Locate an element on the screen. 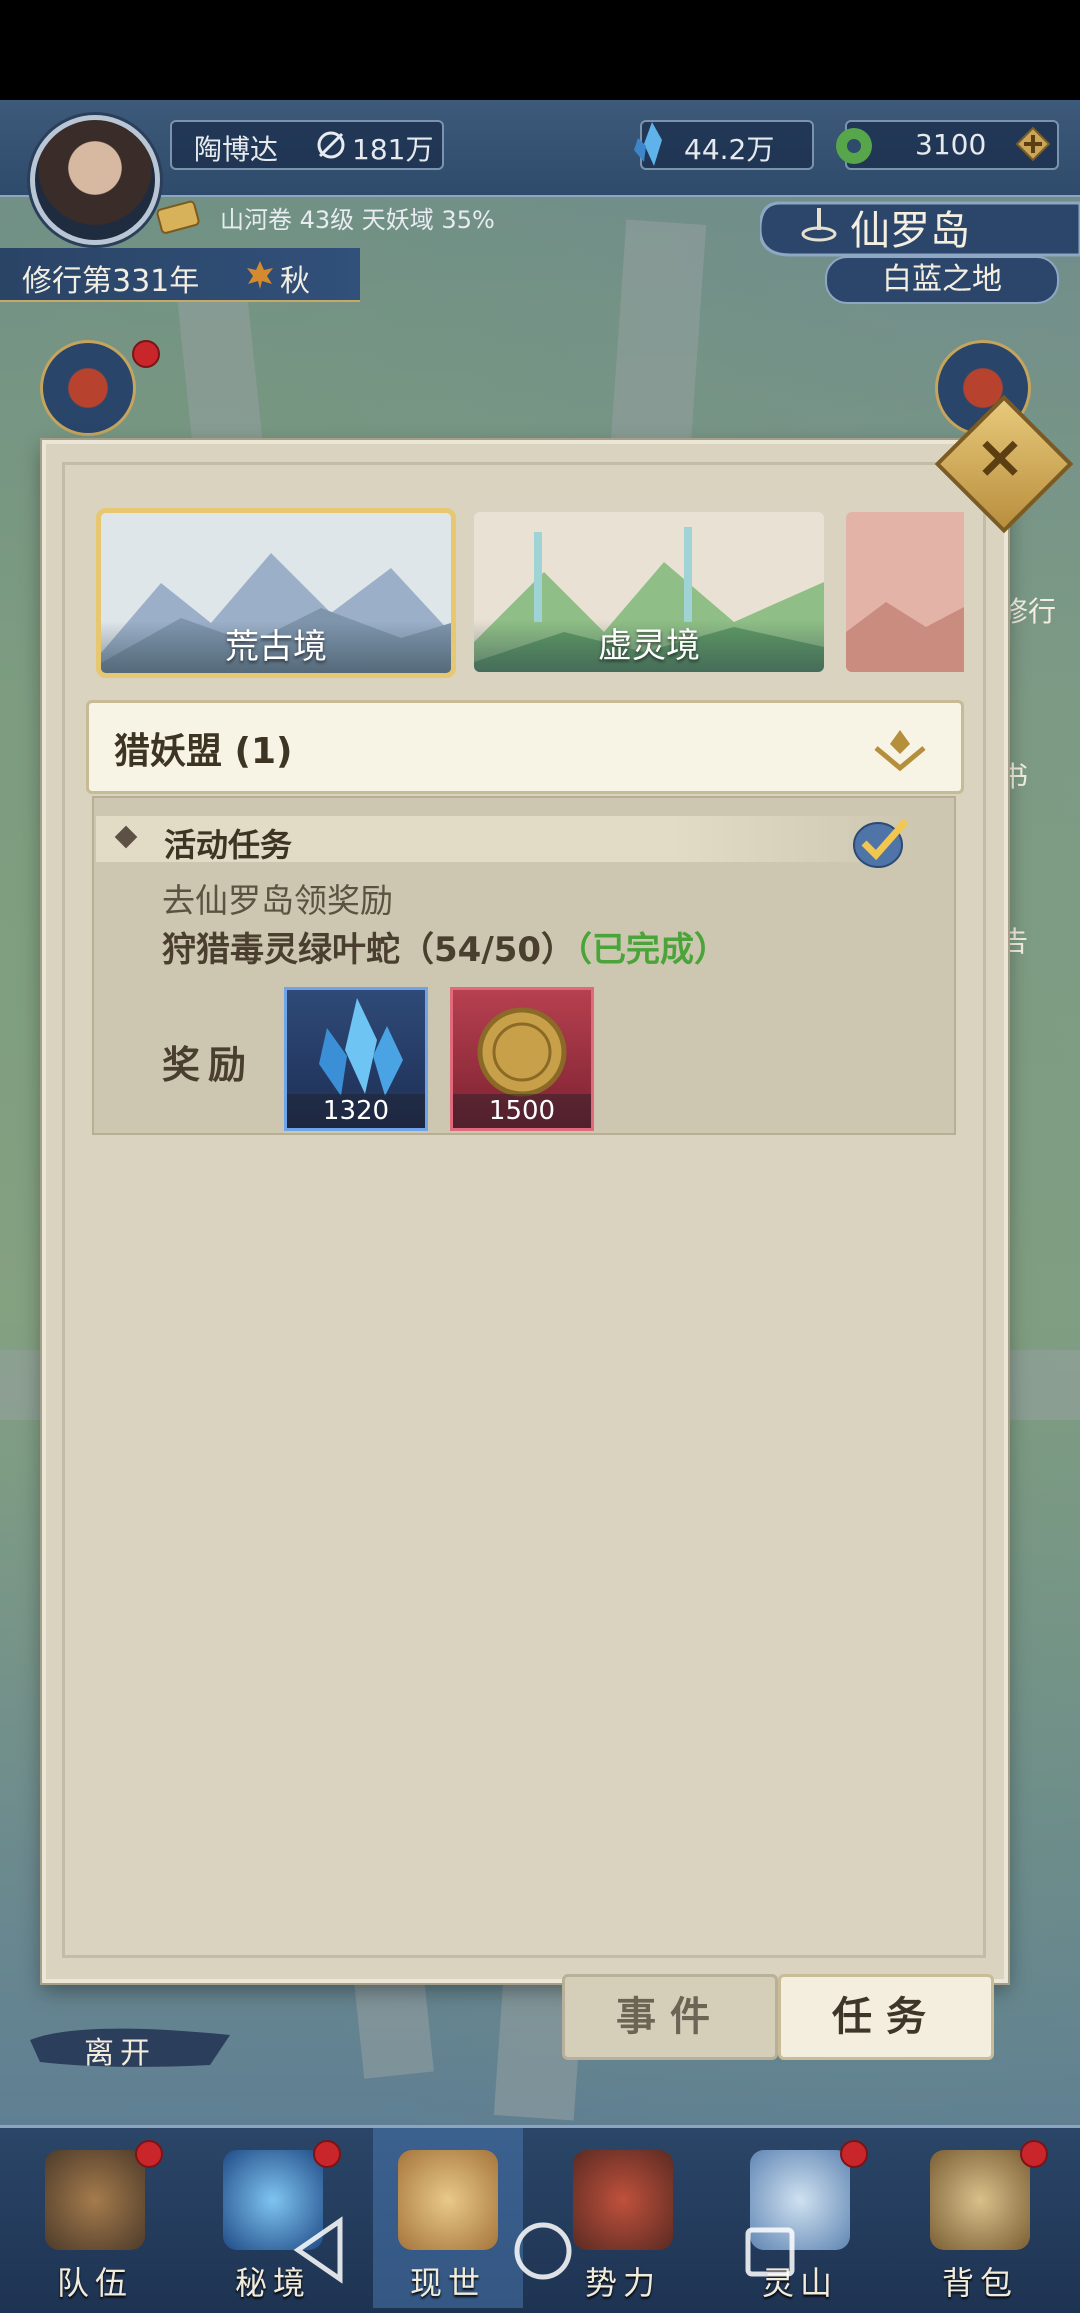 This screenshot has height=2313, width=1080. task-category: 活动任务 is located at coordinates (228, 845).